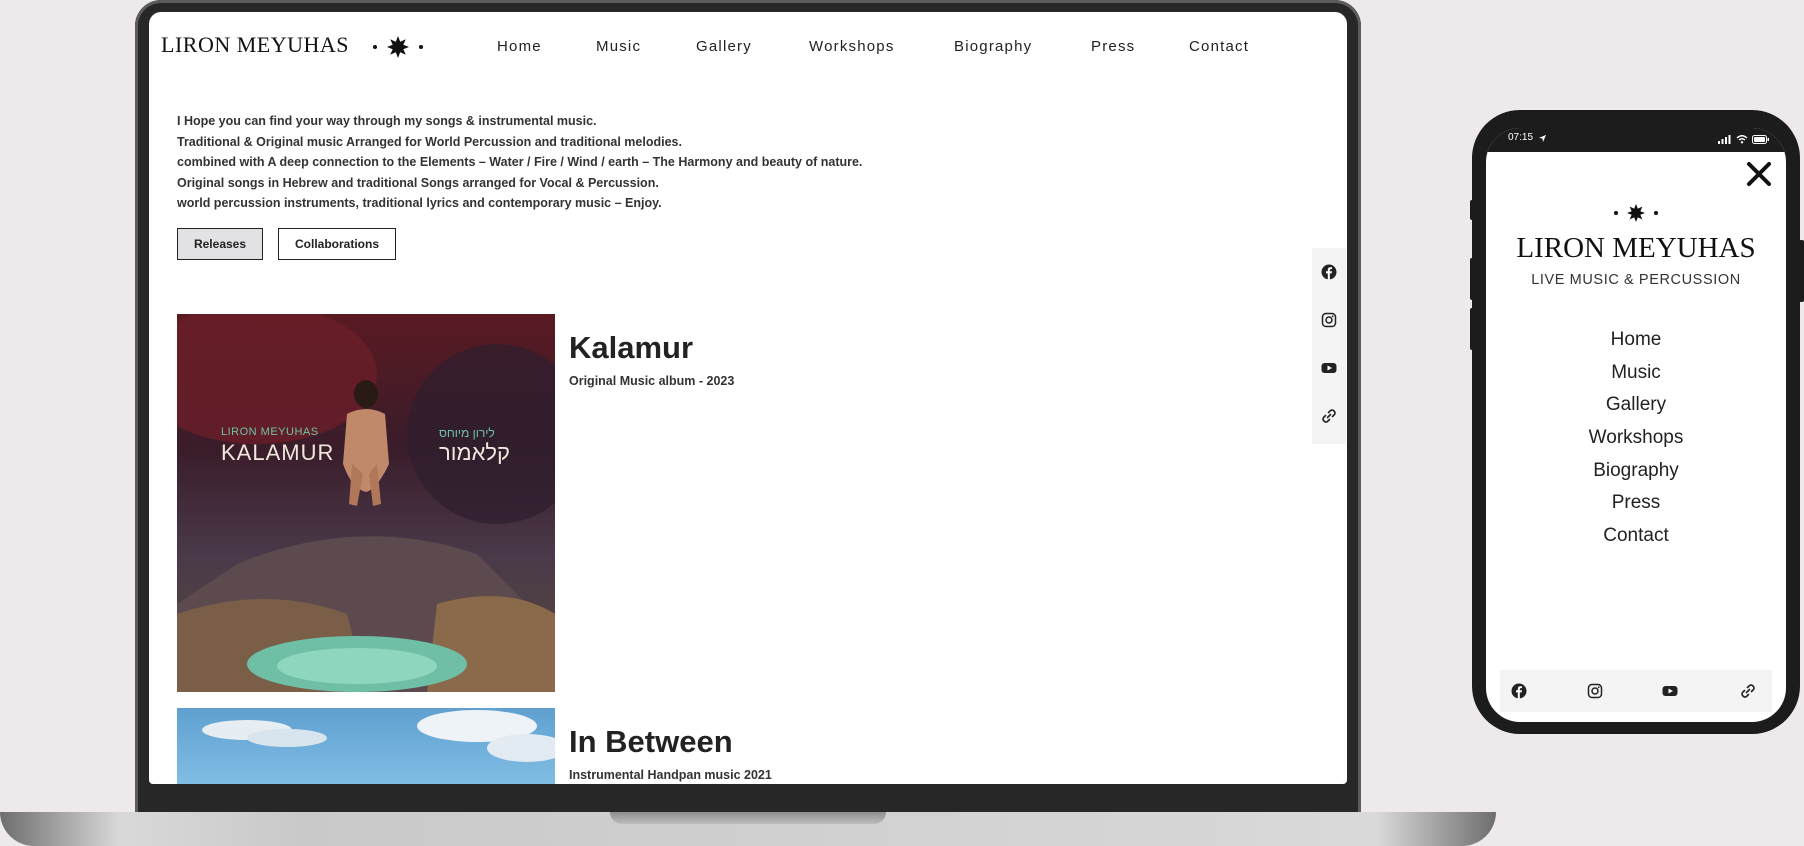  I want to click on collaborations-filter-button: Collaborations, so click(337, 244).